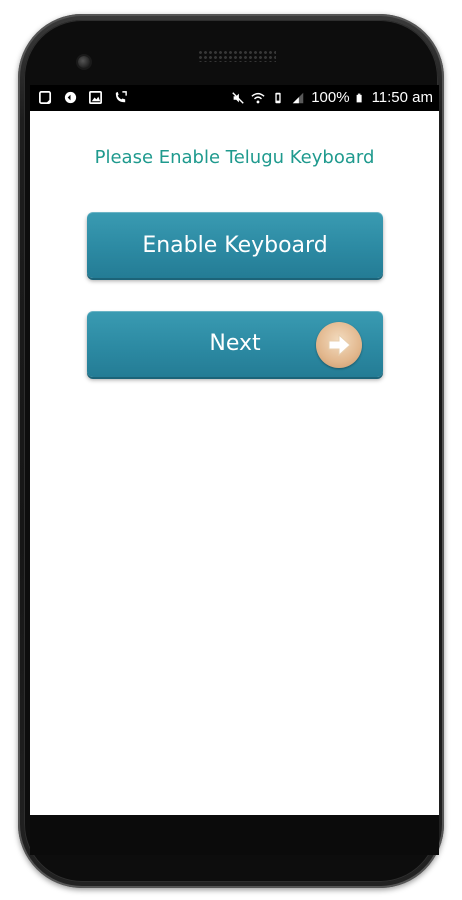 The width and height of the screenshot is (462, 900). I want to click on status-bar-left-icons, so click(83, 97).